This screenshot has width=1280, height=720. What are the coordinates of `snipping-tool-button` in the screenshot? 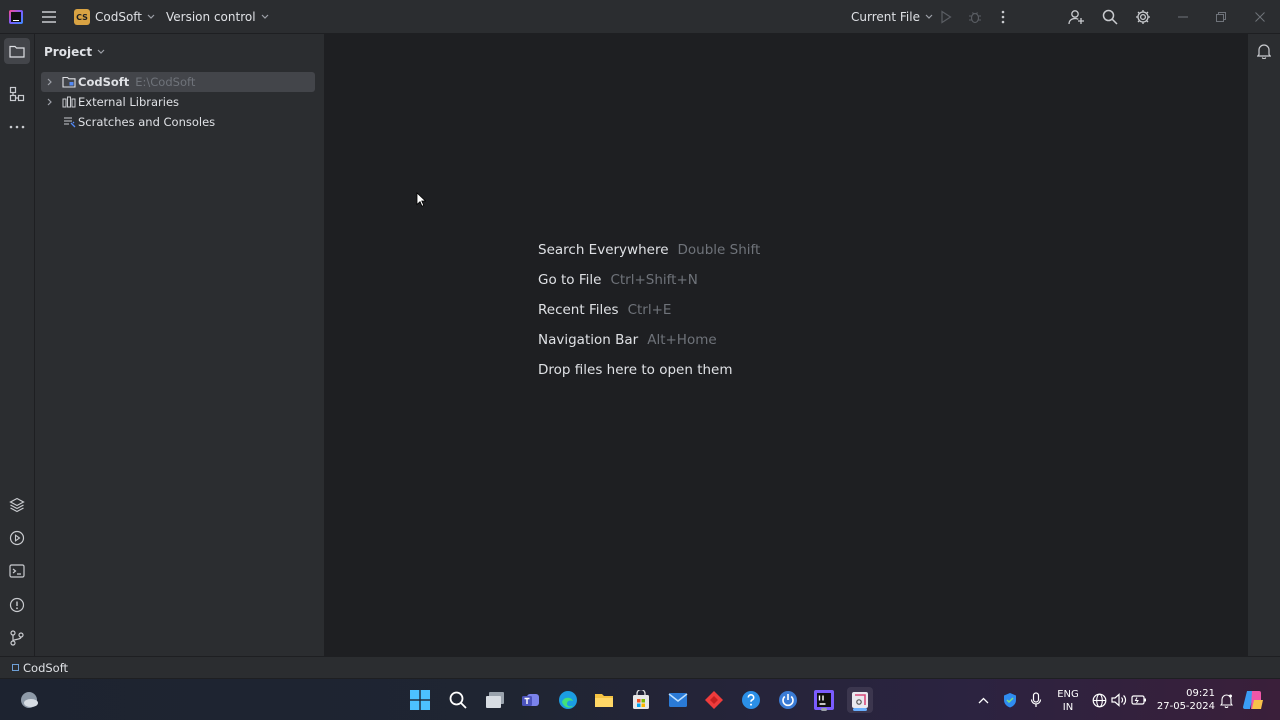 It's located at (860, 700).